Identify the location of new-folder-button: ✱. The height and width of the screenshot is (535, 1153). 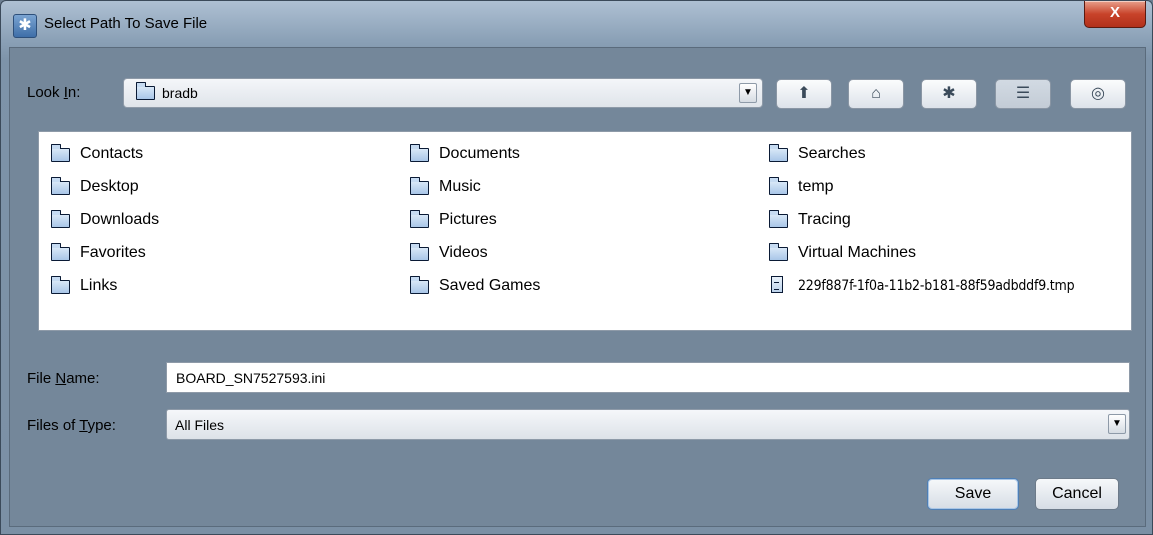
(949, 94).